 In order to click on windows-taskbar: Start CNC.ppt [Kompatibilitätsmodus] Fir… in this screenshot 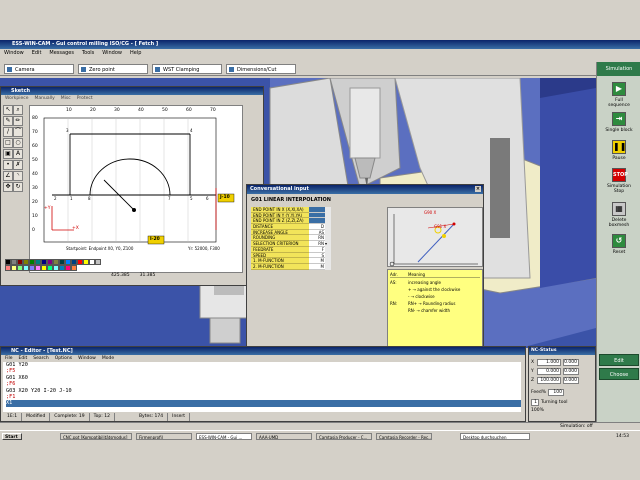, I will do `click(320, 455)`.